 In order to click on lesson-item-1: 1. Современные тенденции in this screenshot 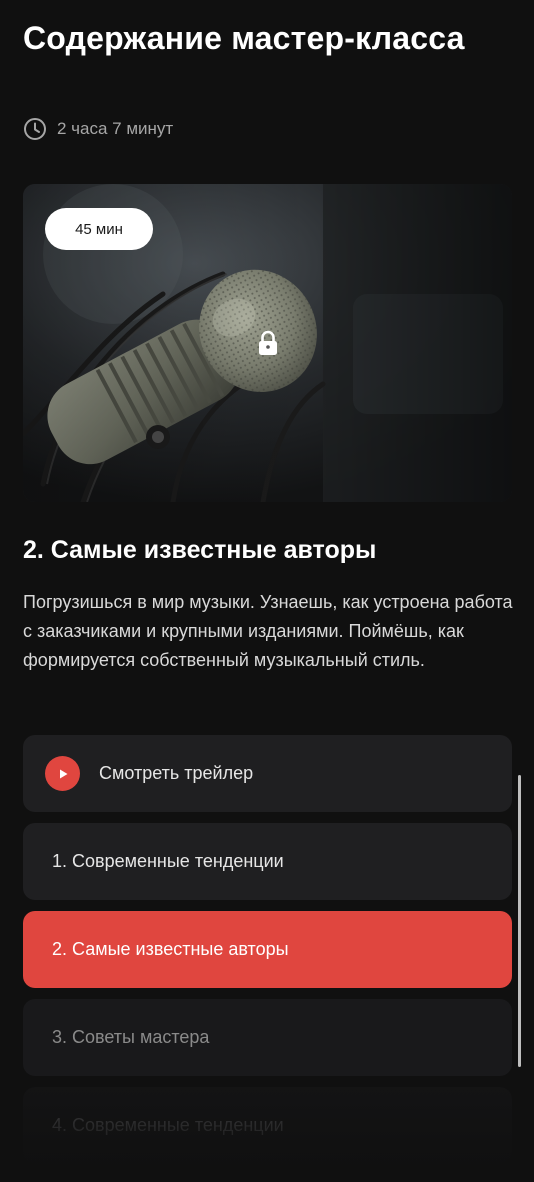, I will do `click(267, 861)`.